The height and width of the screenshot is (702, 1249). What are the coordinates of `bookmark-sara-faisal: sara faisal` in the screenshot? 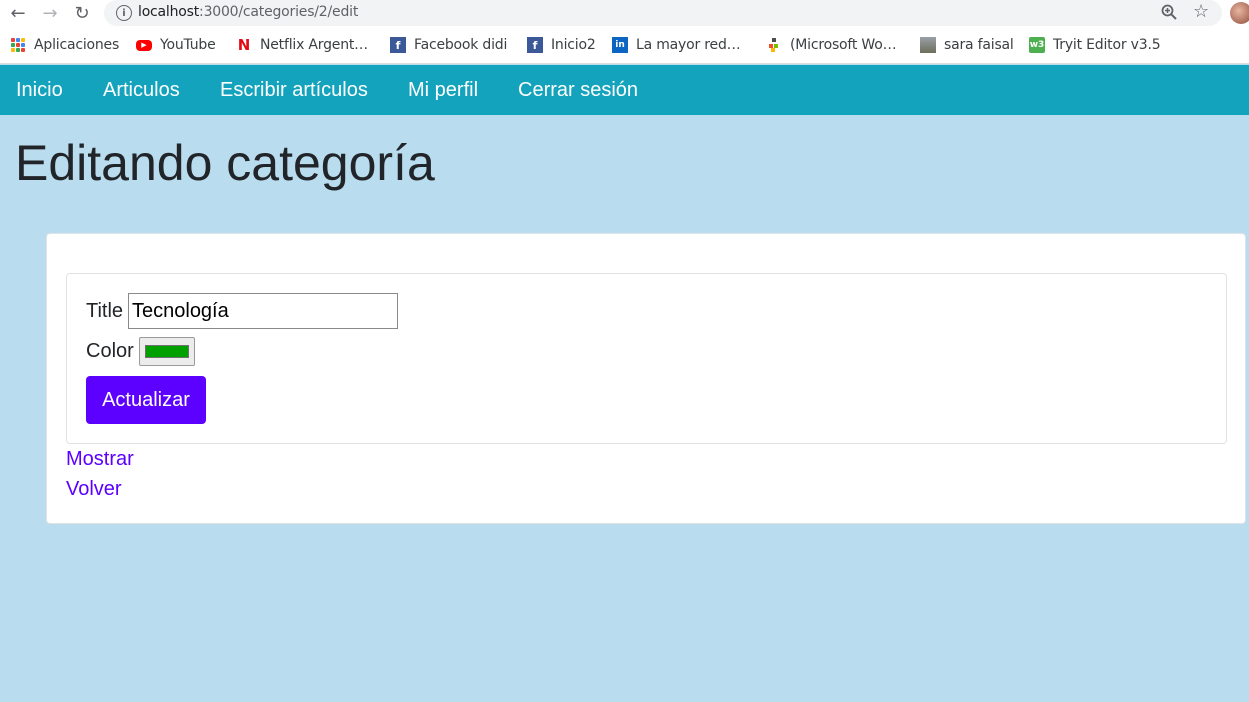 It's located at (967, 45).